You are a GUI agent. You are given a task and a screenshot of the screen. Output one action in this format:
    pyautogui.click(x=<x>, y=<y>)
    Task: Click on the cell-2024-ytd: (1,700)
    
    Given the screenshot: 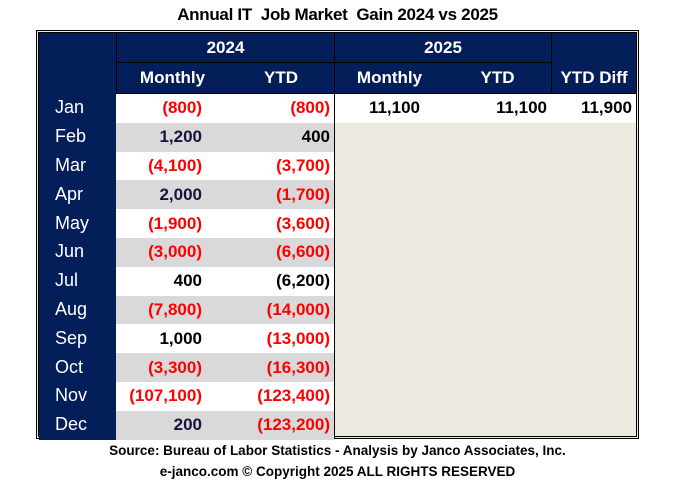 What is the action you would take?
    pyautogui.click(x=281, y=195)
    